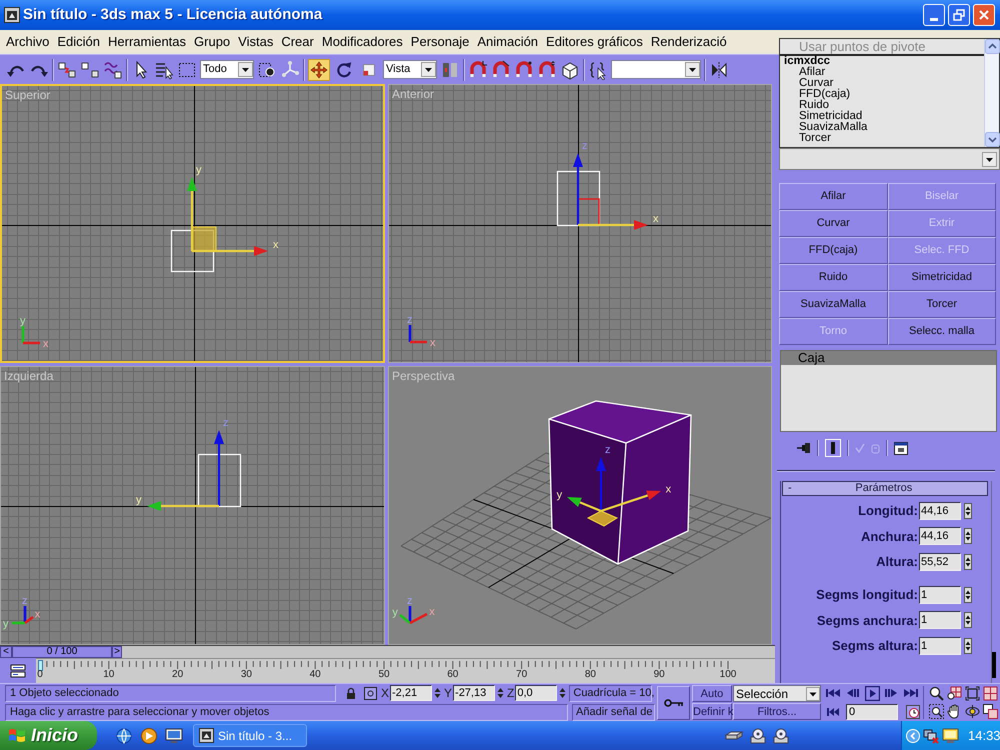  What do you see at coordinates (147, 42) in the screenshot?
I see `menu-item: Herramientas` at bounding box center [147, 42].